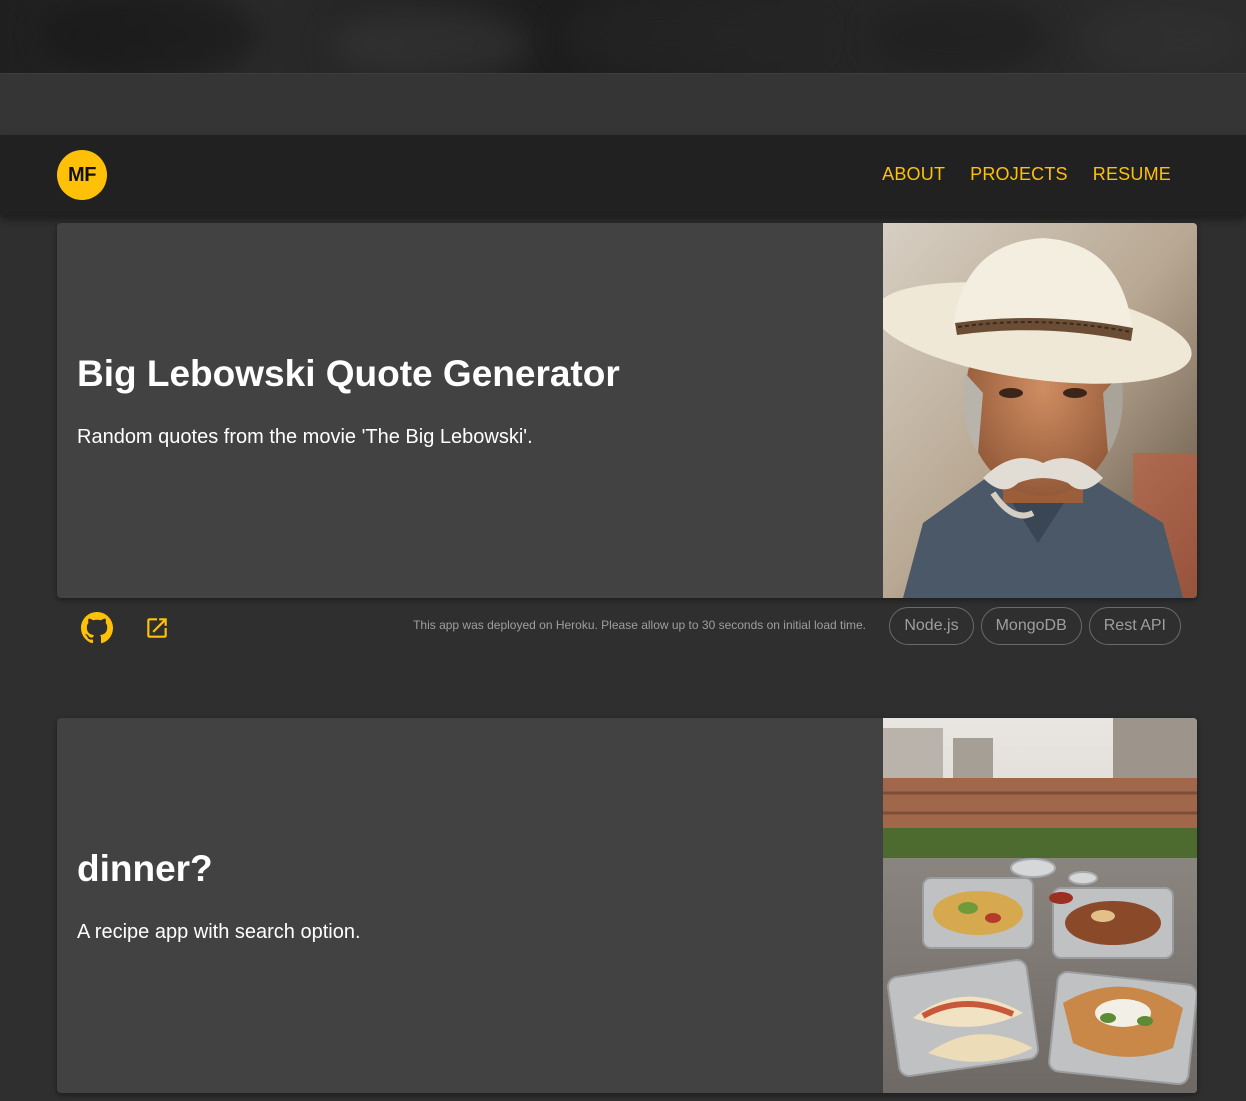 The height and width of the screenshot is (1101, 1246). Describe the element at coordinates (623, 104) in the screenshot. I see `hero-band` at that location.